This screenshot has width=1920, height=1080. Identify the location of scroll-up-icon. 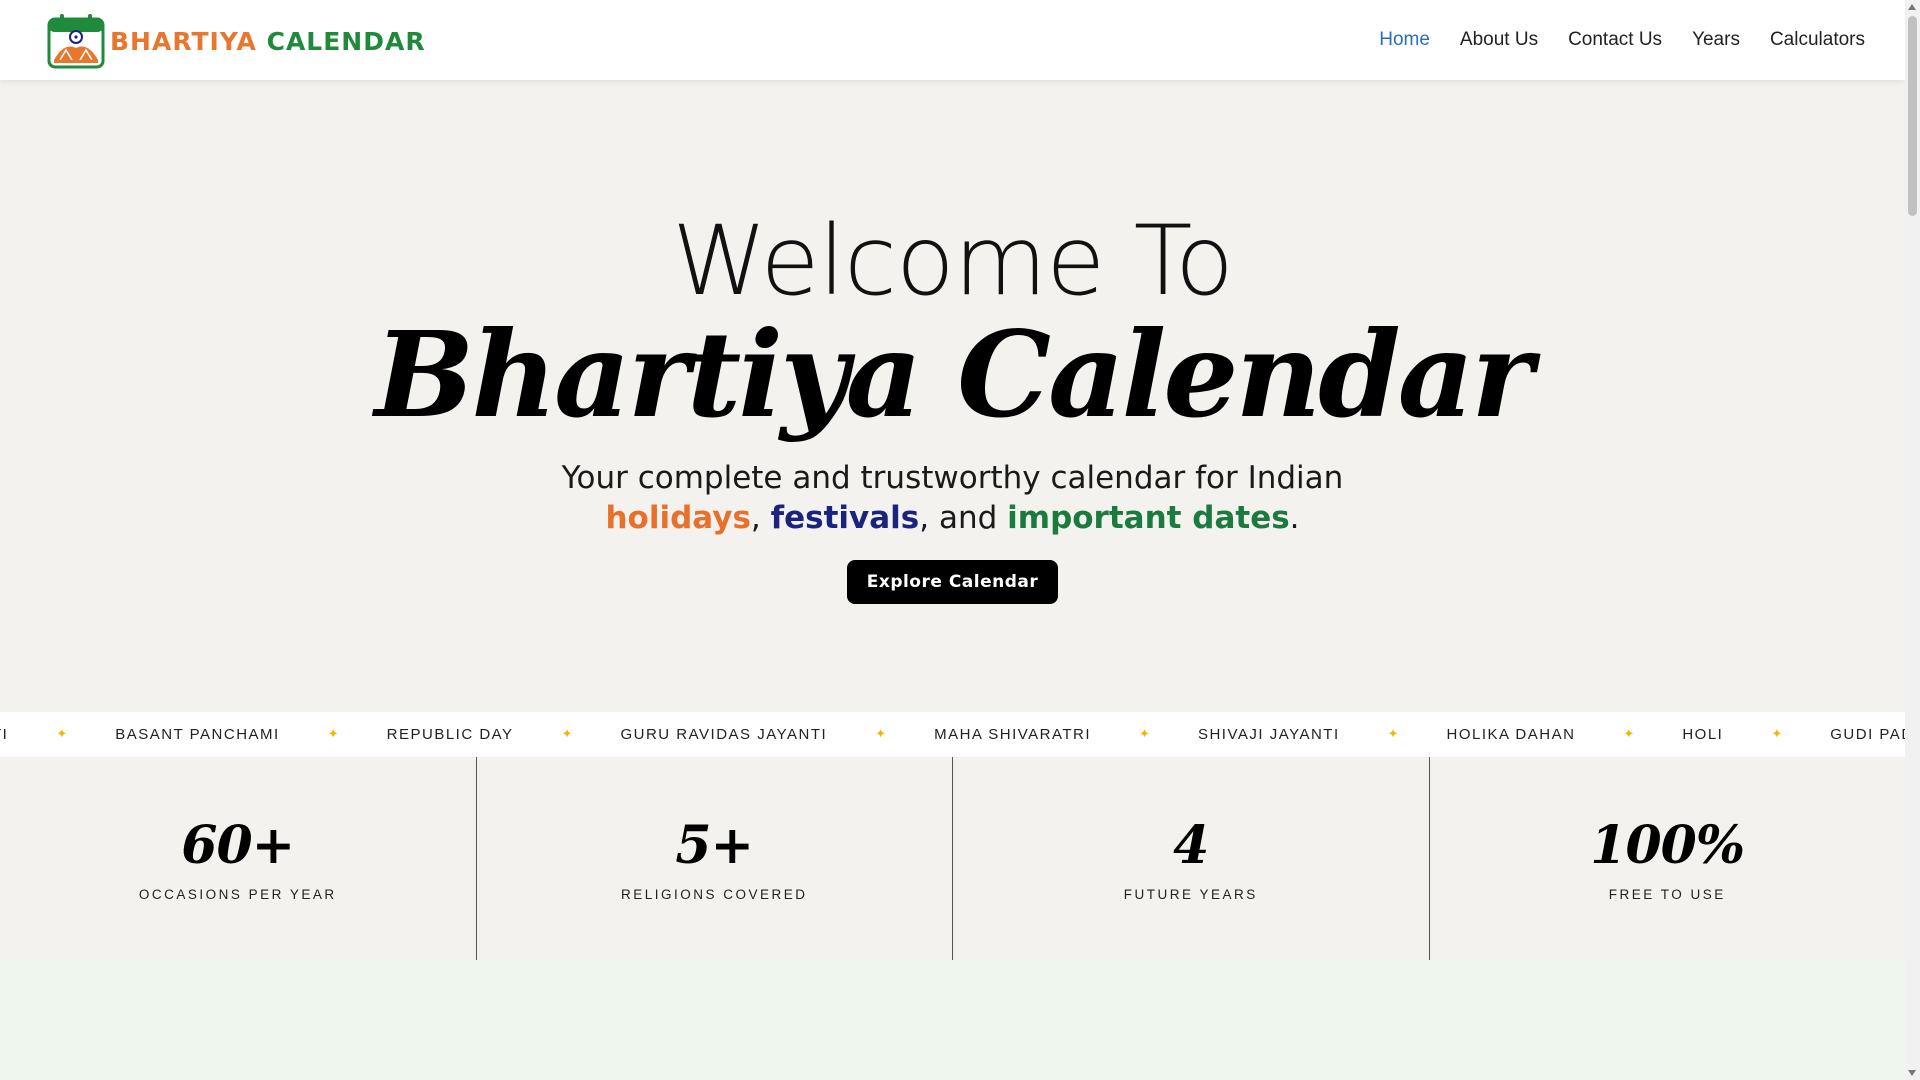
(1912, 7).